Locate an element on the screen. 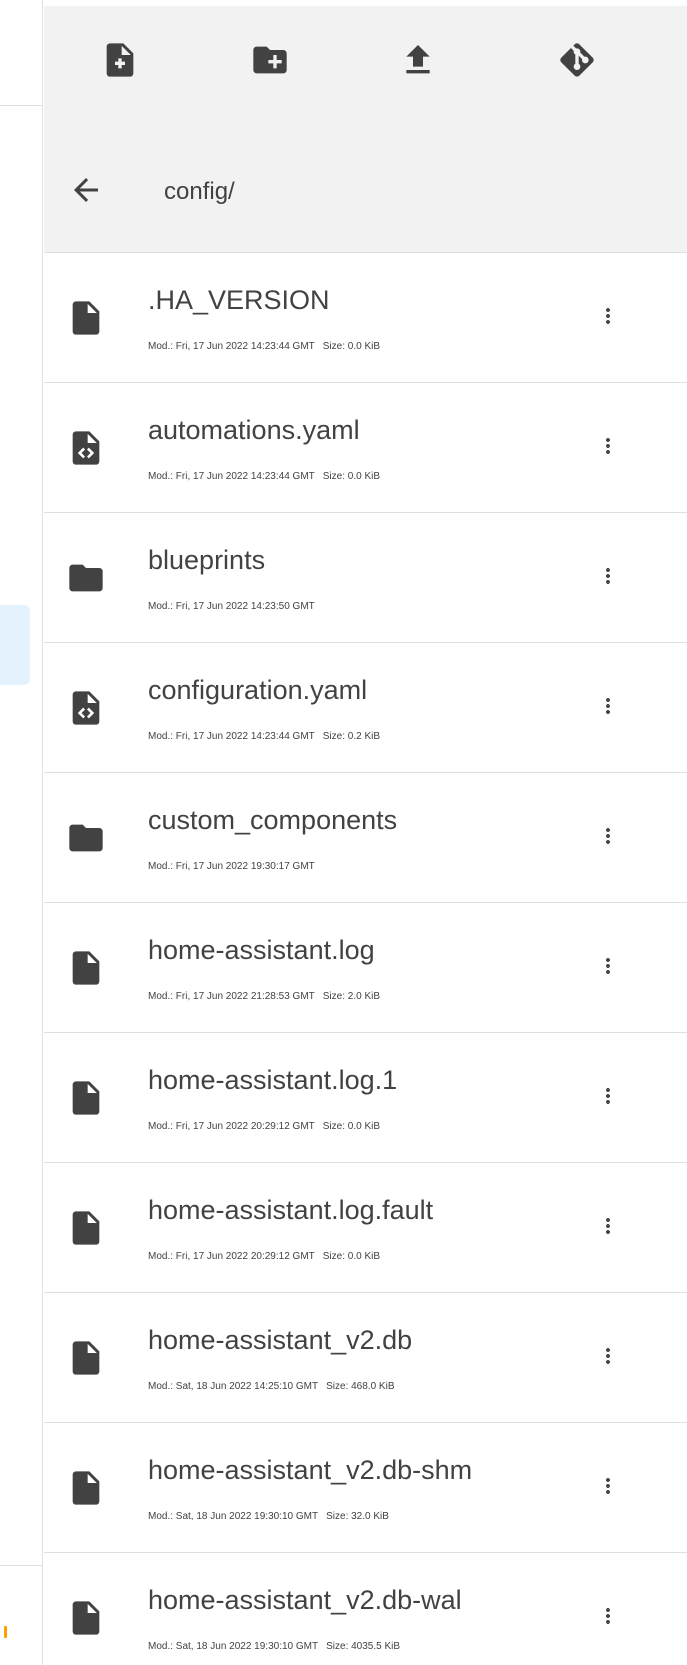 The image size is (687, 1665). arrow-left-icon is located at coordinates (86, 192).